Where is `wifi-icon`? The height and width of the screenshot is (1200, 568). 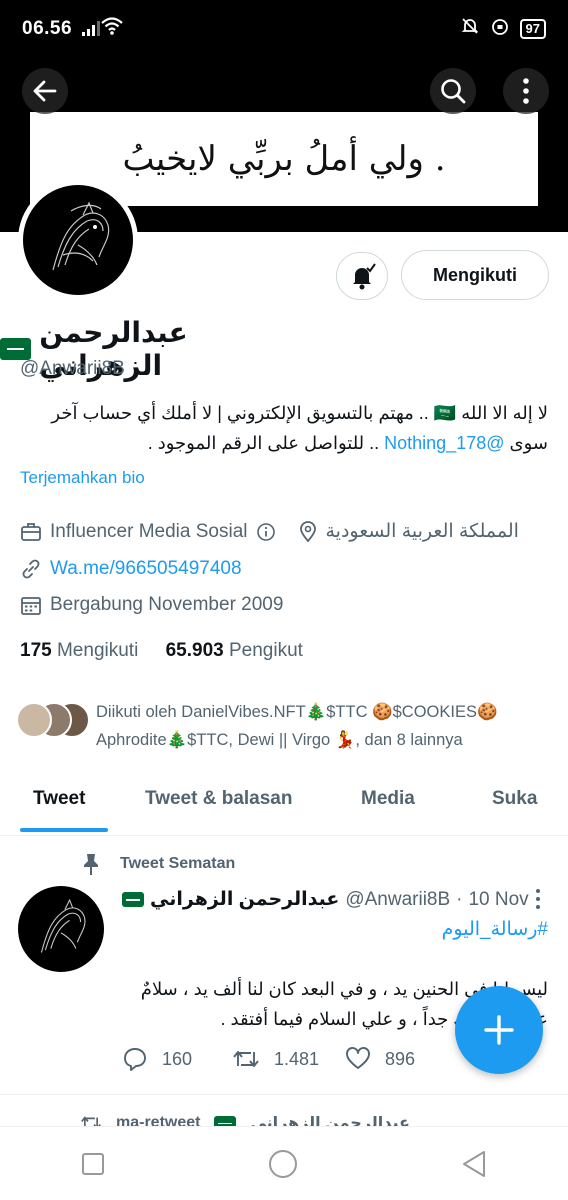 wifi-icon is located at coordinates (112, 28).